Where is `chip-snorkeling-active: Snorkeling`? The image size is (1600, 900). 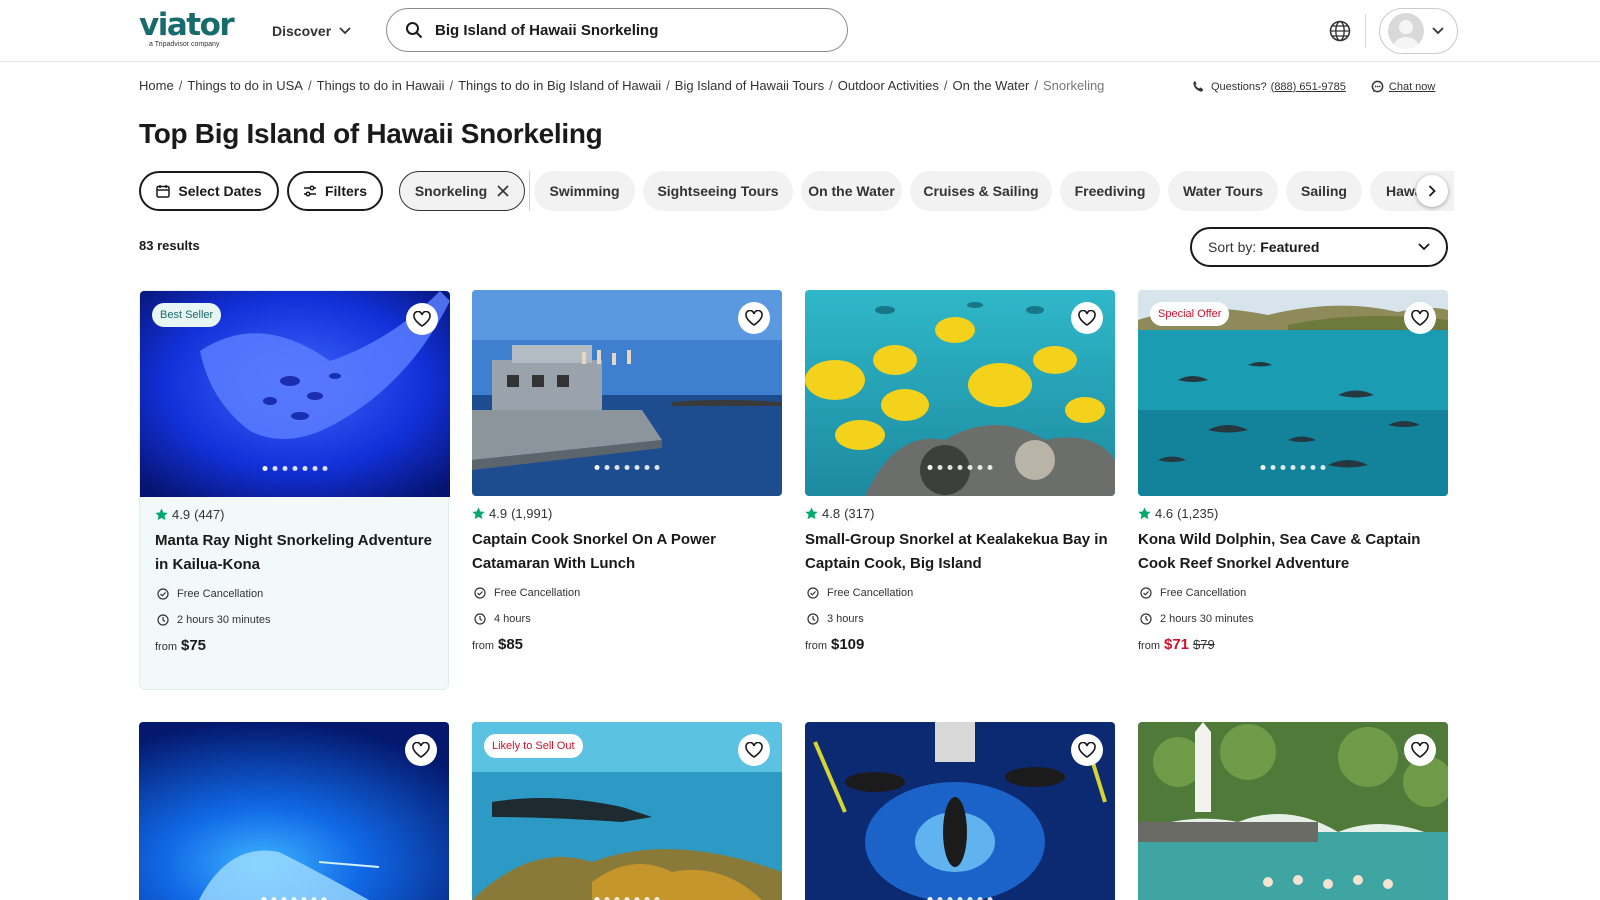 chip-snorkeling-active: Snorkeling is located at coordinates (462, 191).